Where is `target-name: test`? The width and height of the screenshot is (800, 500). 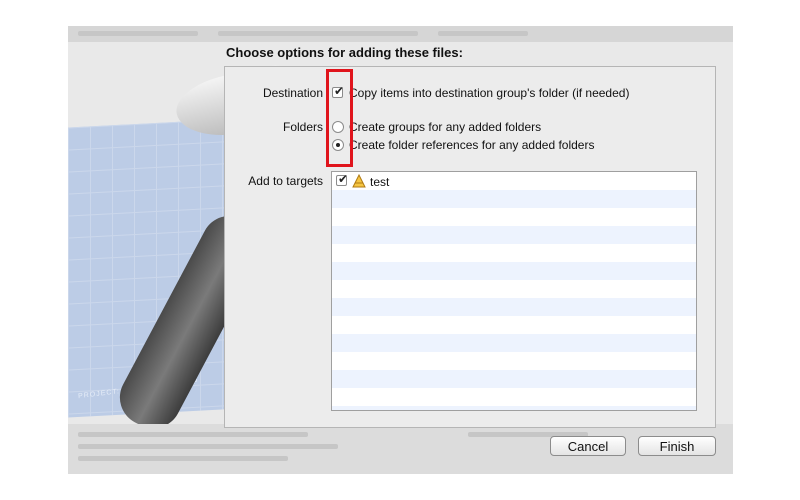
target-name: test is located at coordinates (380, 182).